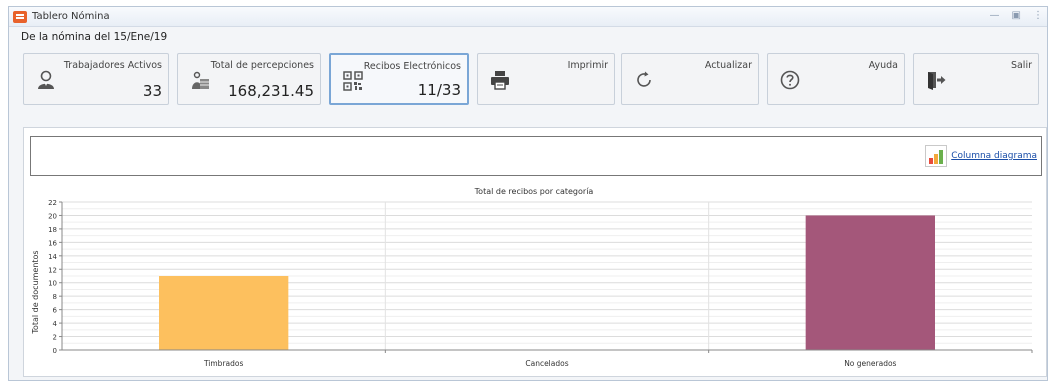 The height and width of the screenshot is (381, 1048). I want to click on y-tick-label: 22, so click(52, 203).